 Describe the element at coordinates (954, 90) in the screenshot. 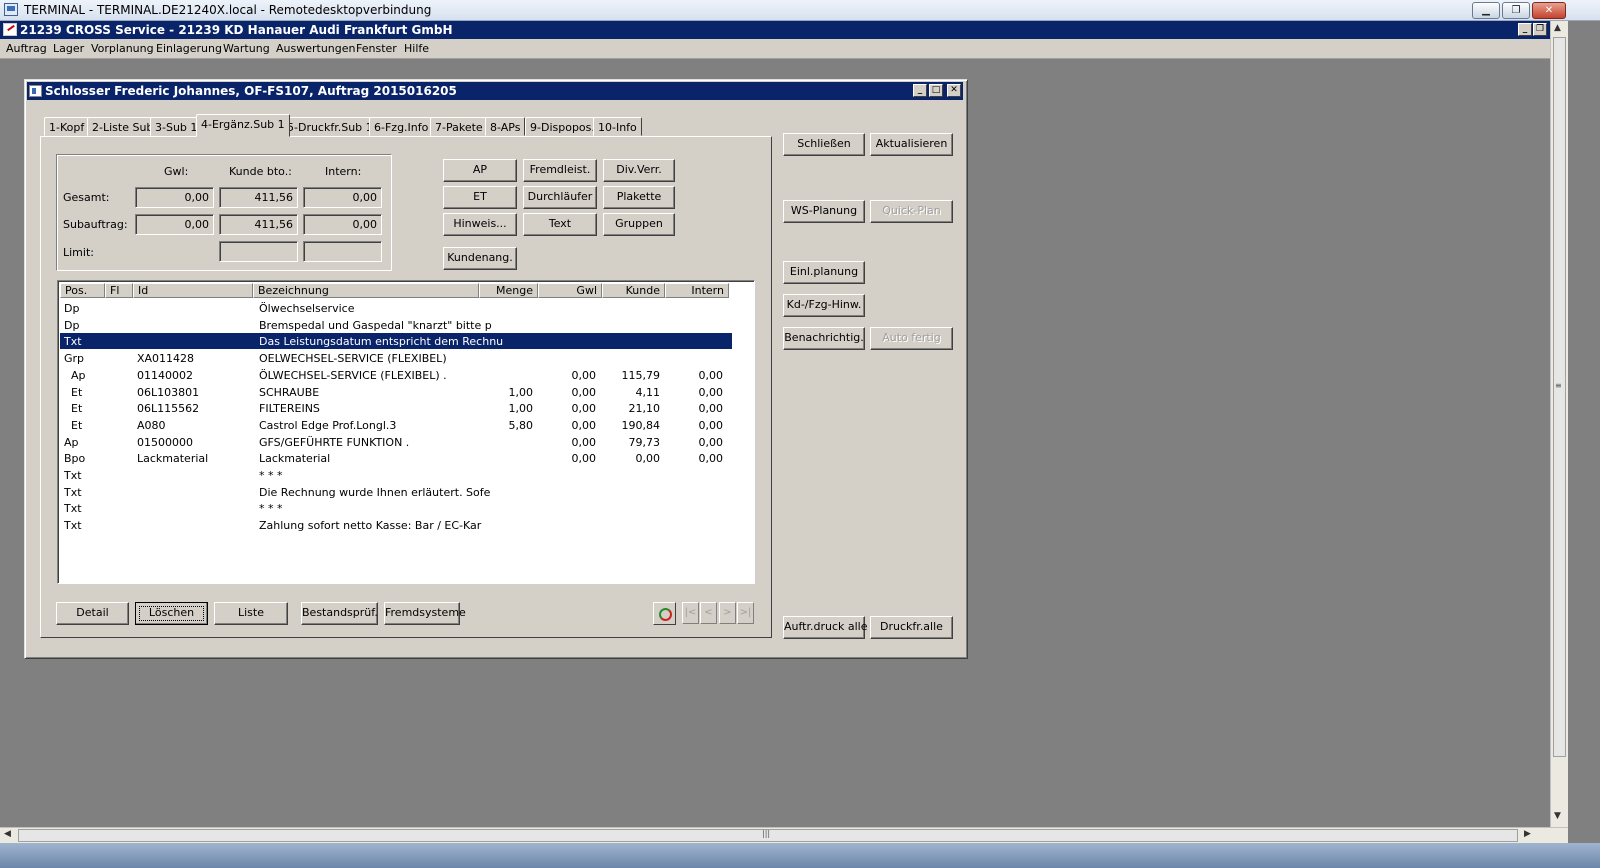

I see `dialog-close-icon: ✕` at that location.